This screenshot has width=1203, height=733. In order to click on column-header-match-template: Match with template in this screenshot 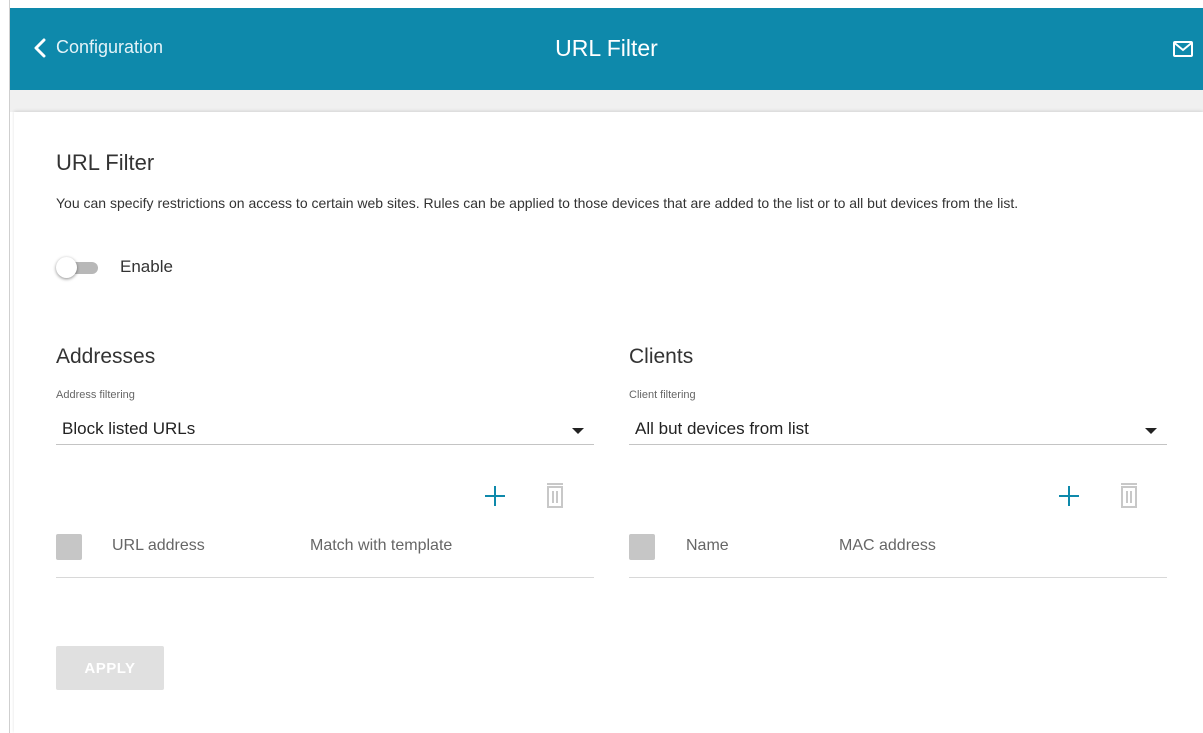, I will do `click(381, 545)`.